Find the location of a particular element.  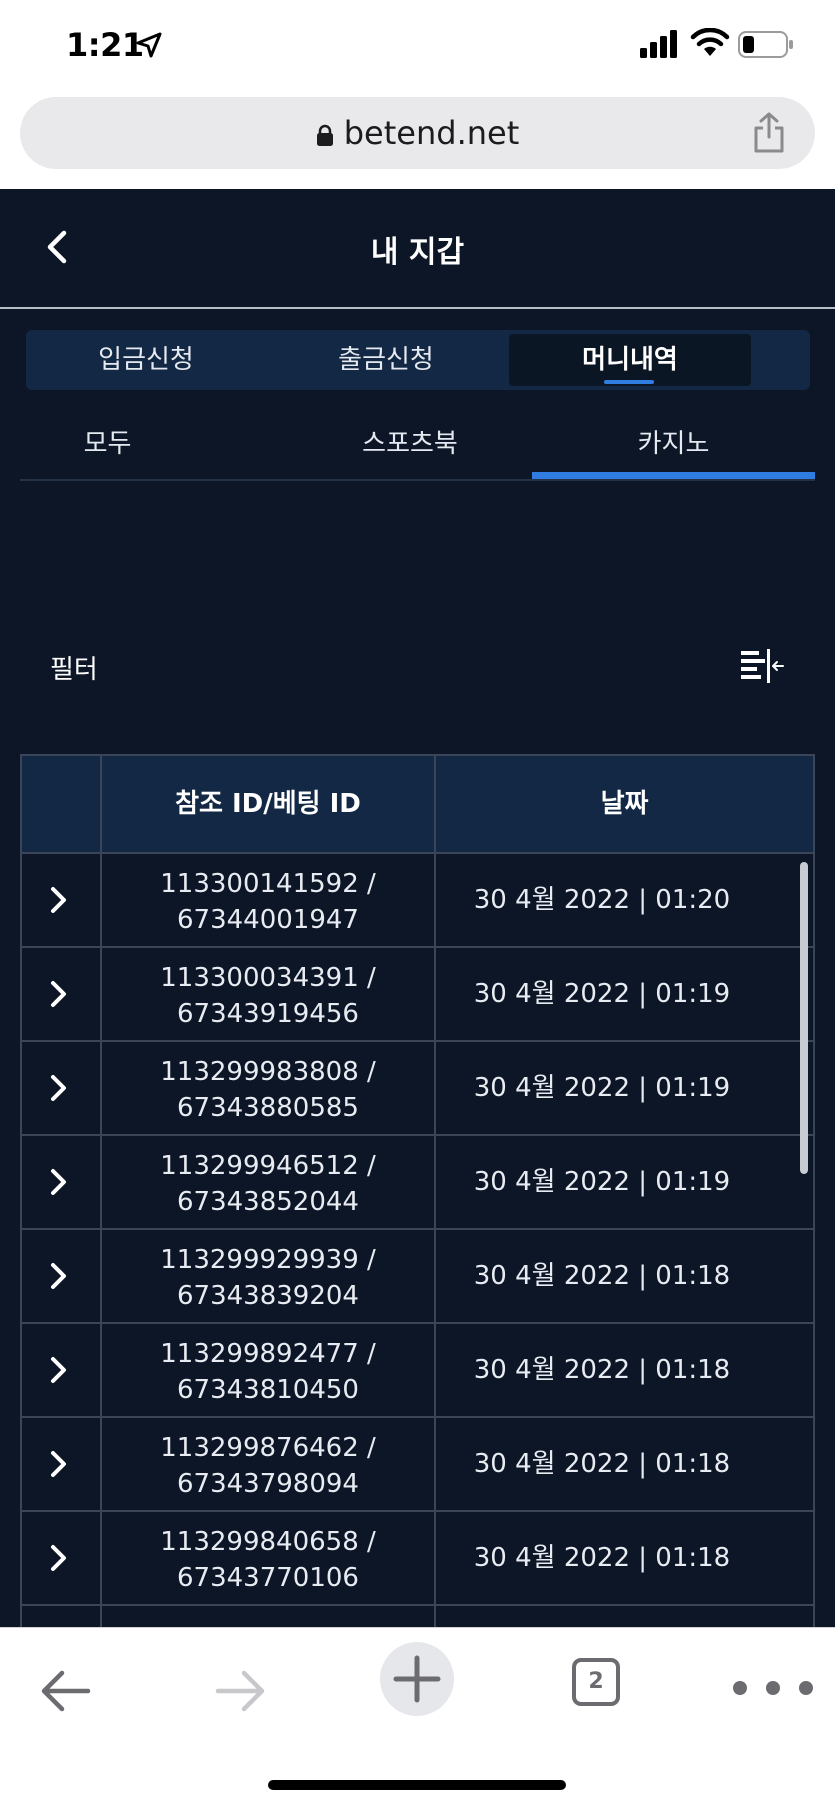

ref-id-cell: 113299929939 / 67343839204 is located at coordinates (268, 1278).